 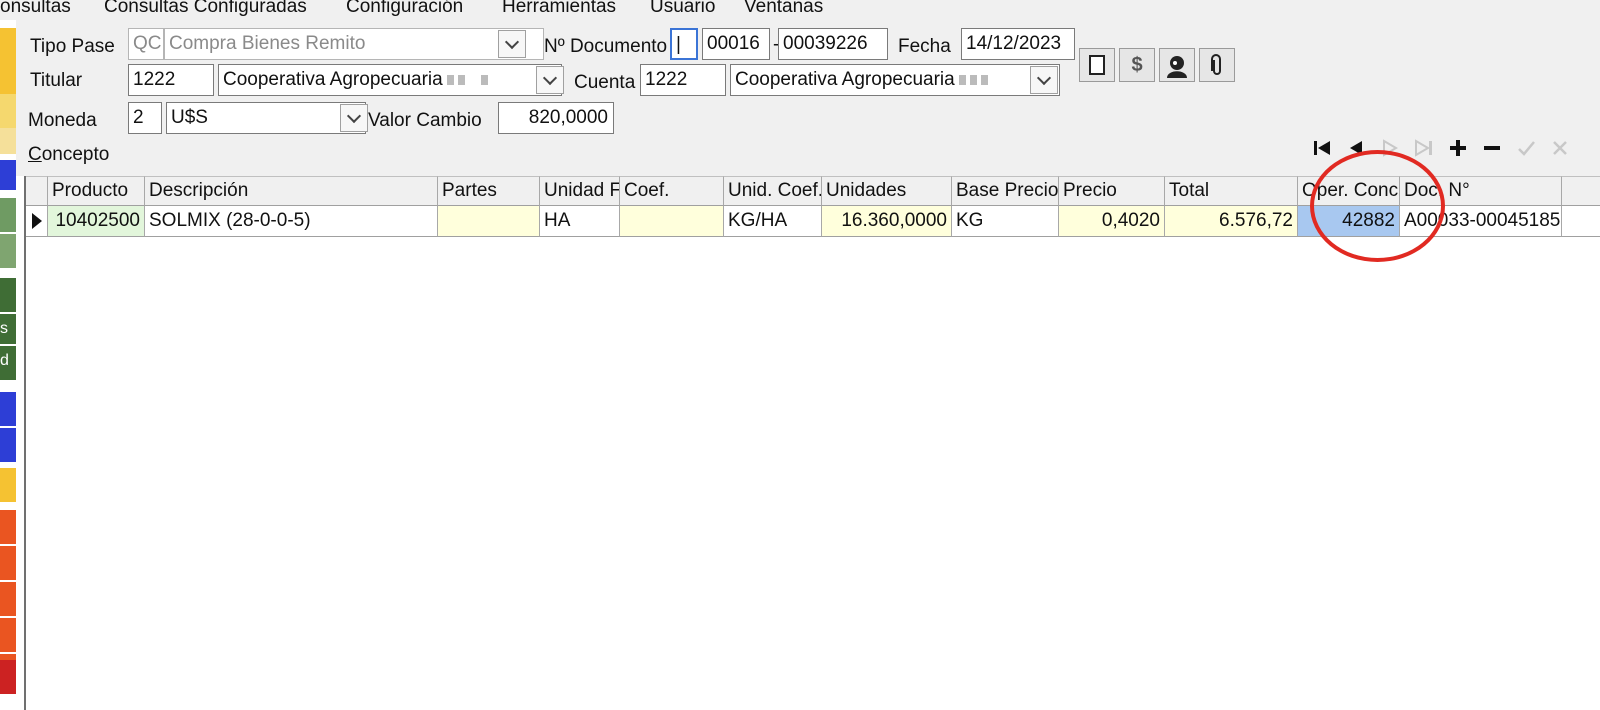 I want to click on cell-coef, so click(x=672, y=221).